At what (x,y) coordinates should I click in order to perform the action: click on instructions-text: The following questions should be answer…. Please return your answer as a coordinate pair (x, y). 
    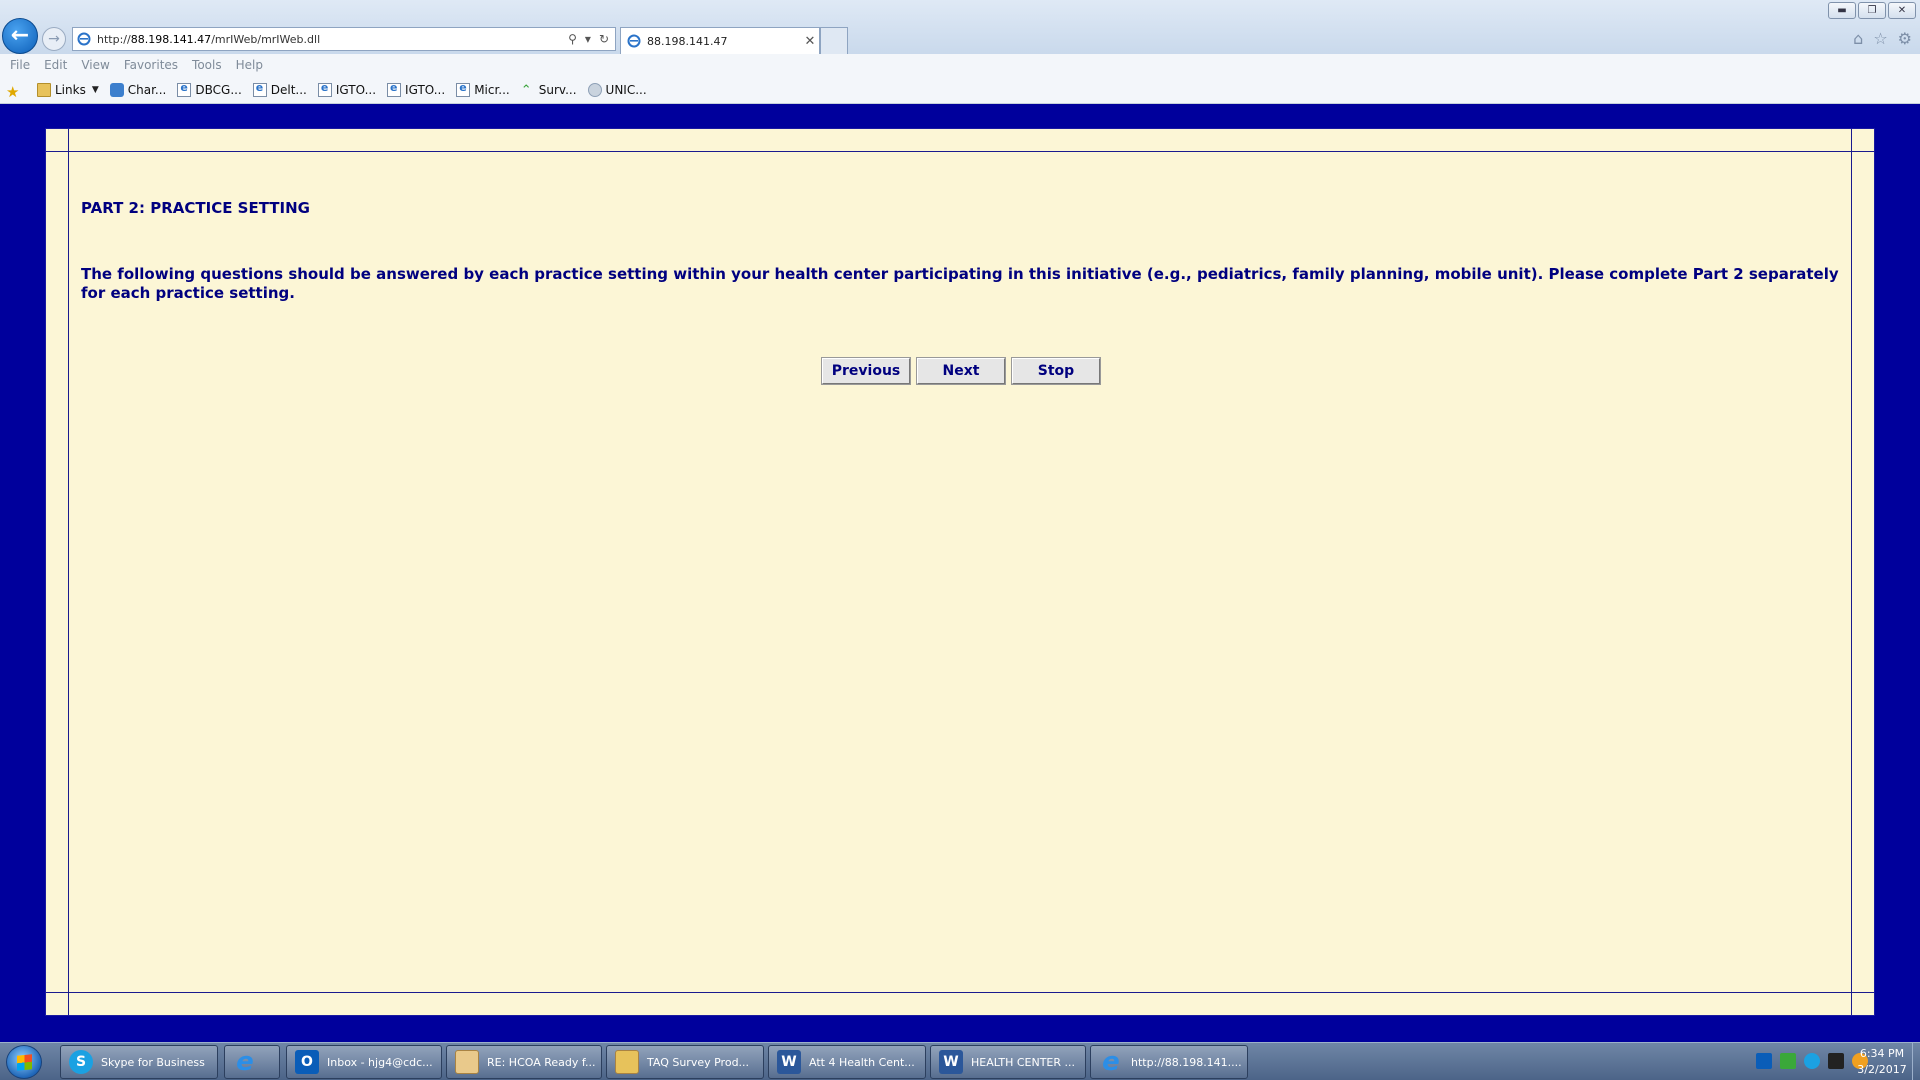
    Looking at the image, I should click on (960, 283).